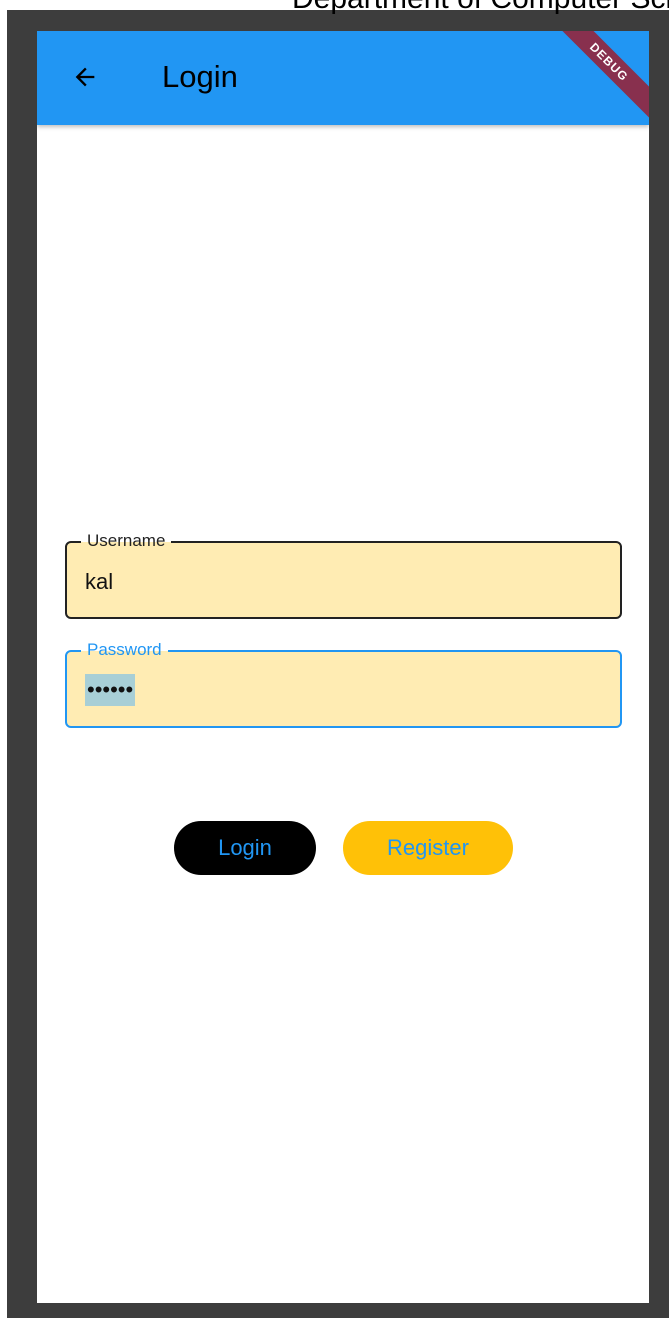  What do you see at coordinates (110, 690) in the screenshot?
I see `password-input: ••••••` at bounding box center [110, 690].